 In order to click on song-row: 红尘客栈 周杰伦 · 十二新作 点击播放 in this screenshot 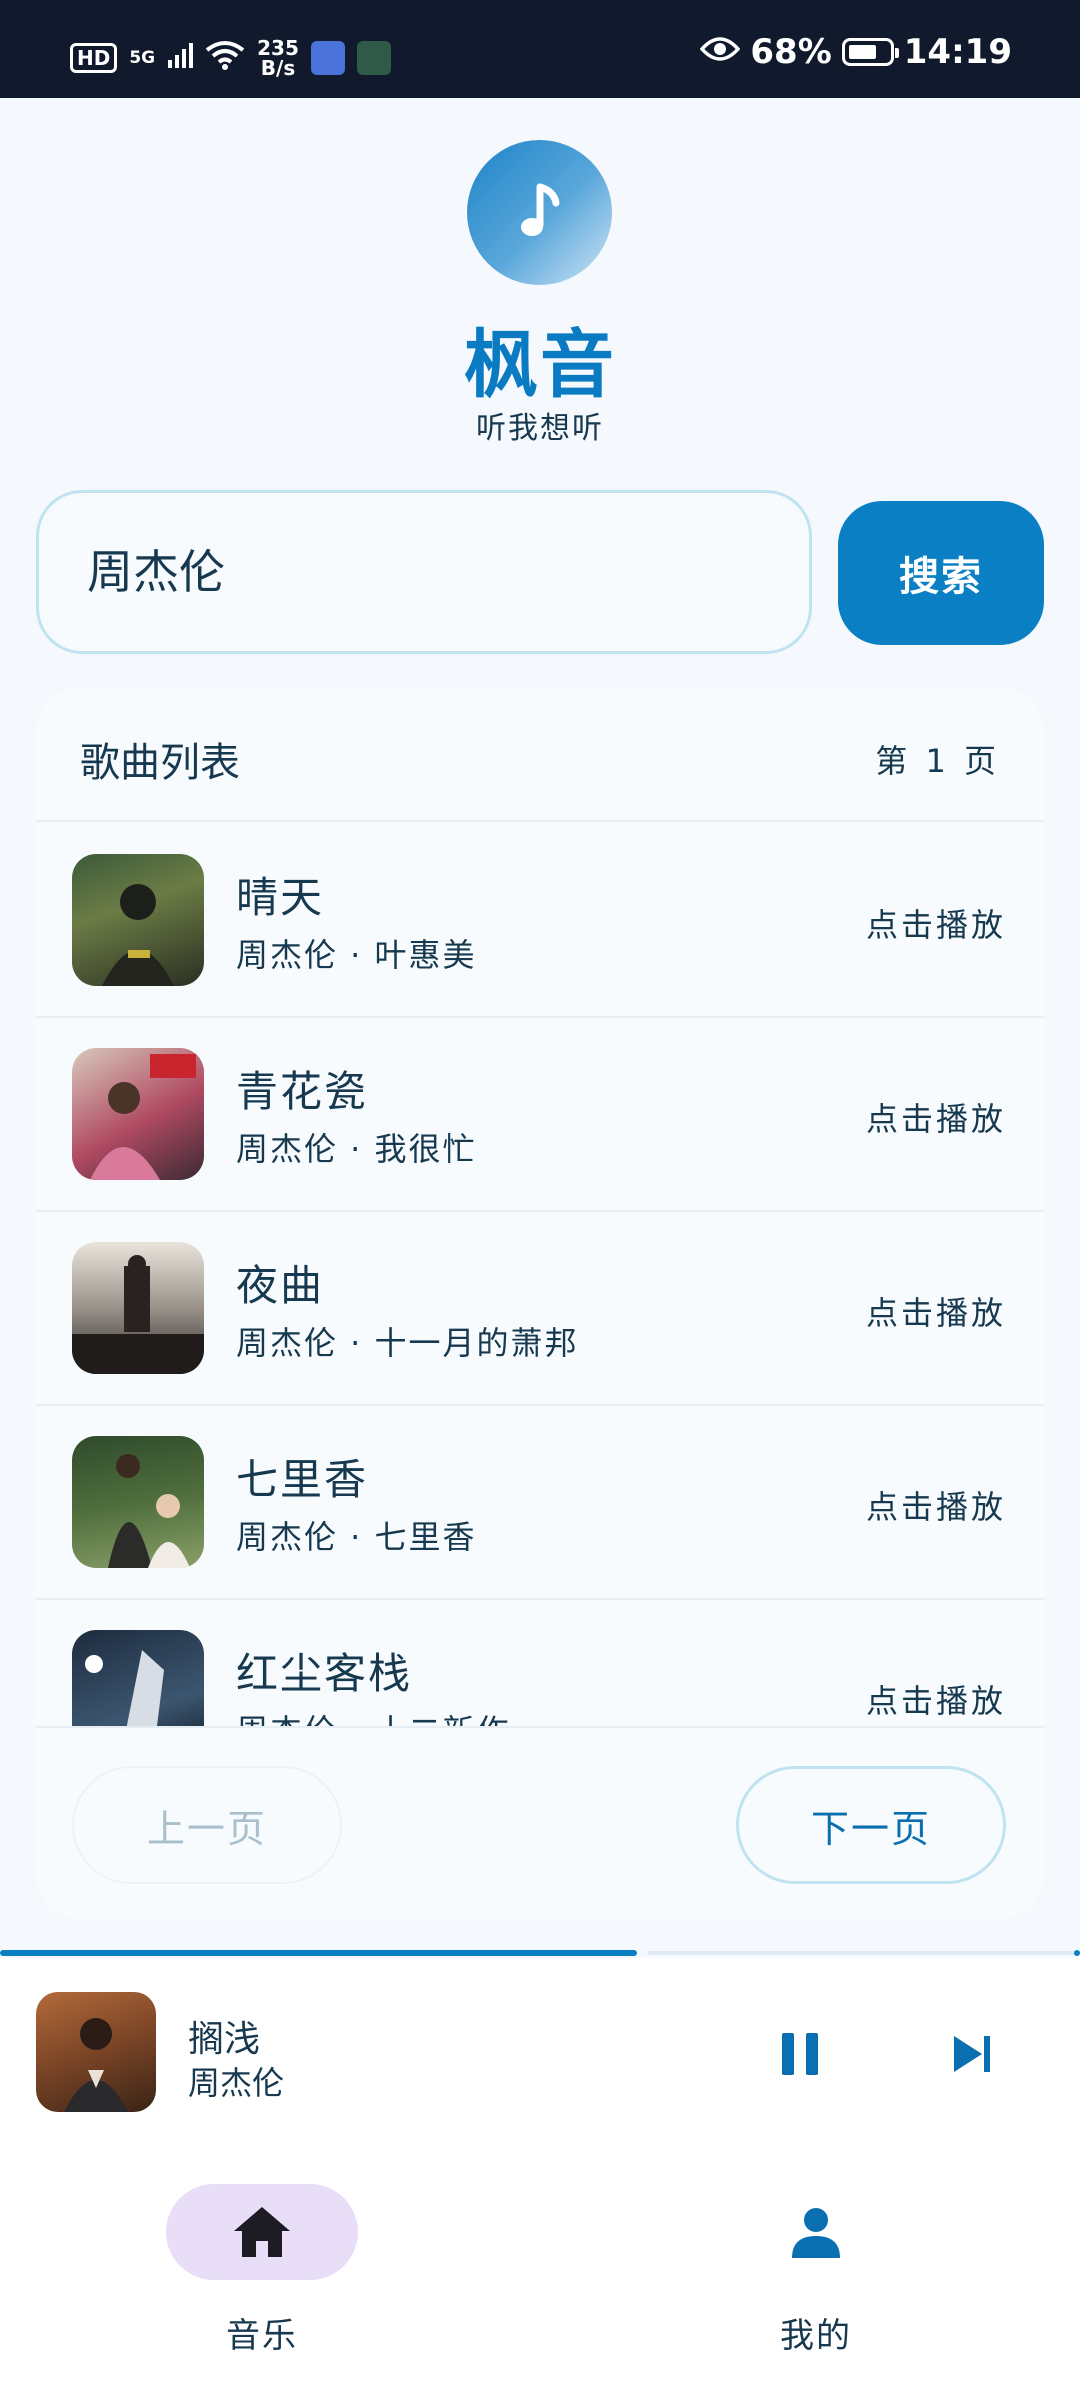, I will do `click(540, 1662)`.